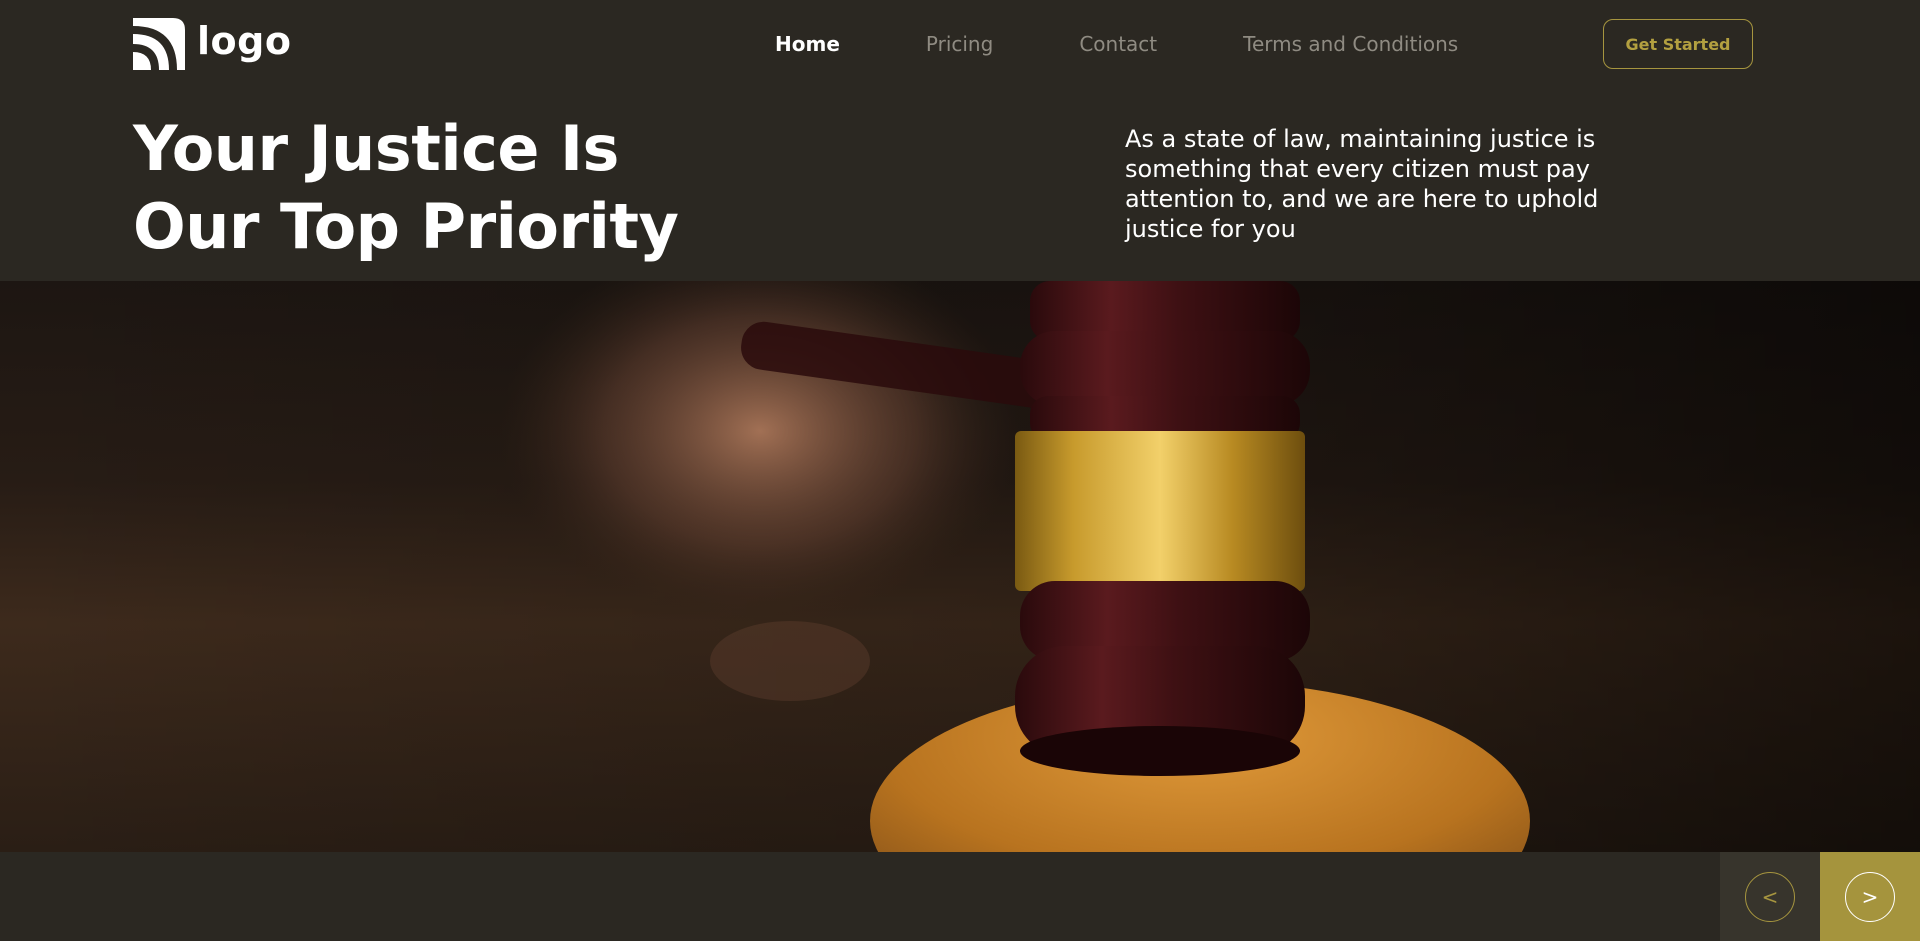 This screenshot has width=1920, height=941. What do you see at coordinates (1678, 44) in the screenshot?
I see `get-started-button: Get Started` at bounding box center [1678, 44].